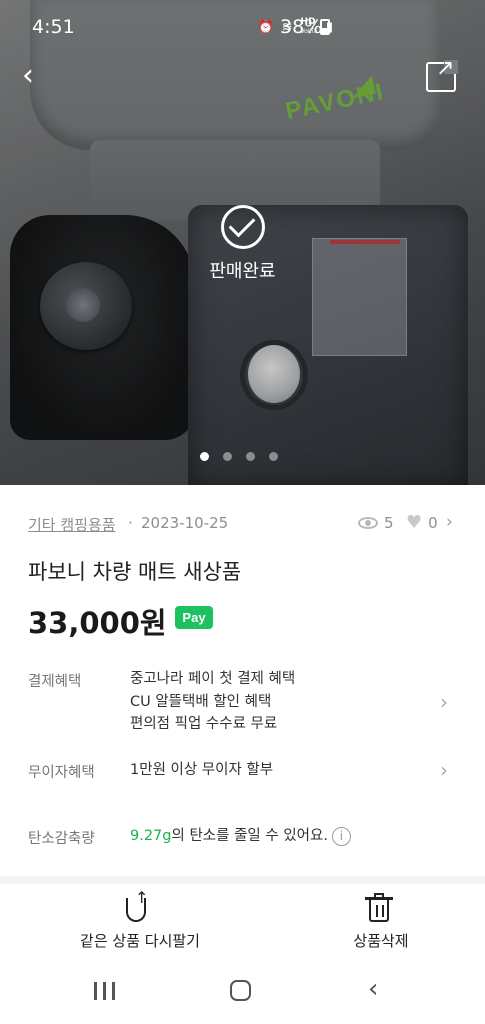 The height and width of the screenshot is (1024, 485). I want to click on relist-label: 같은 상품 다시팔기, so click(140, 941).